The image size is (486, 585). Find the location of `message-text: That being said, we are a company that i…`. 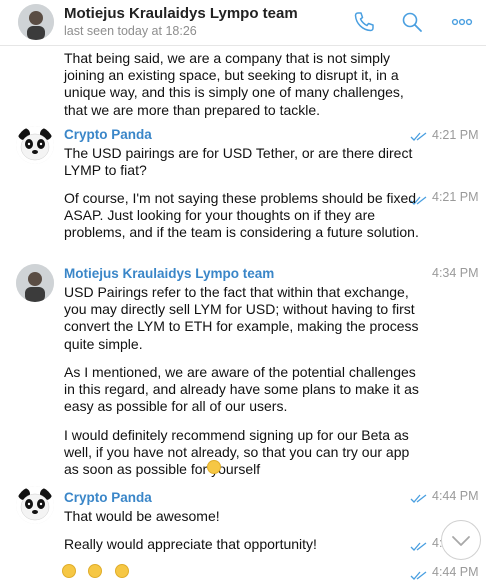

message-text: That being said, we are a company that i… is located at coordinates (234, 84).